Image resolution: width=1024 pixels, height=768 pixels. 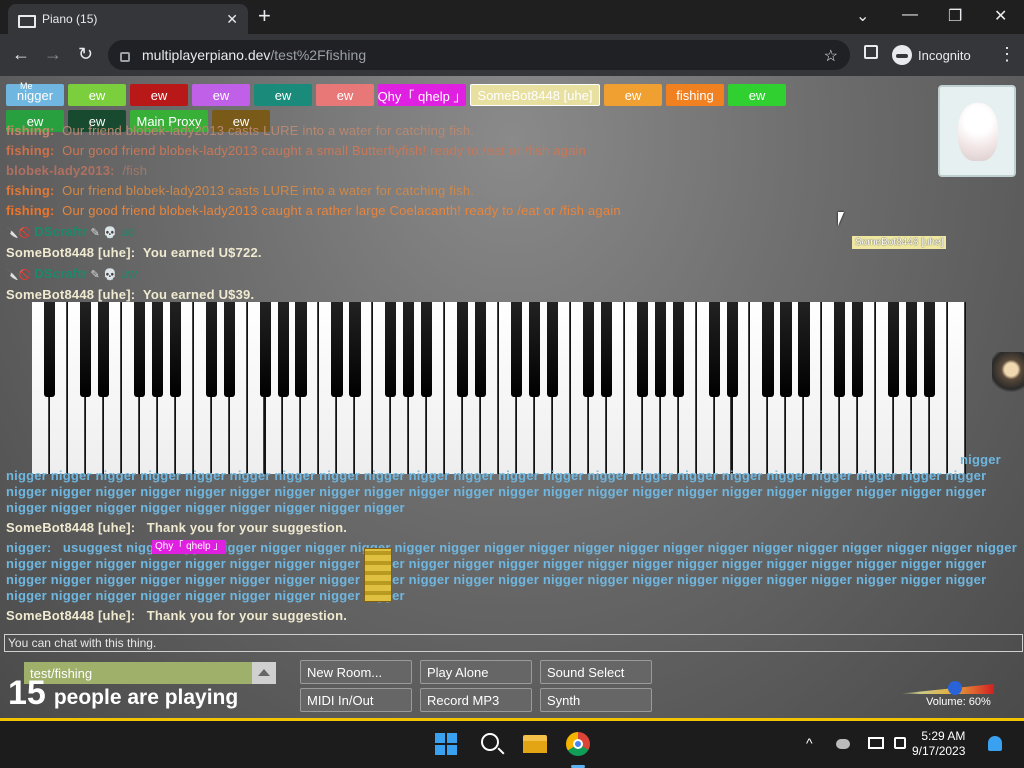 What do you see at coordinates (446, 744) in the screenshot?
I see `windows-start-icon` at bounding box center [446, 744].